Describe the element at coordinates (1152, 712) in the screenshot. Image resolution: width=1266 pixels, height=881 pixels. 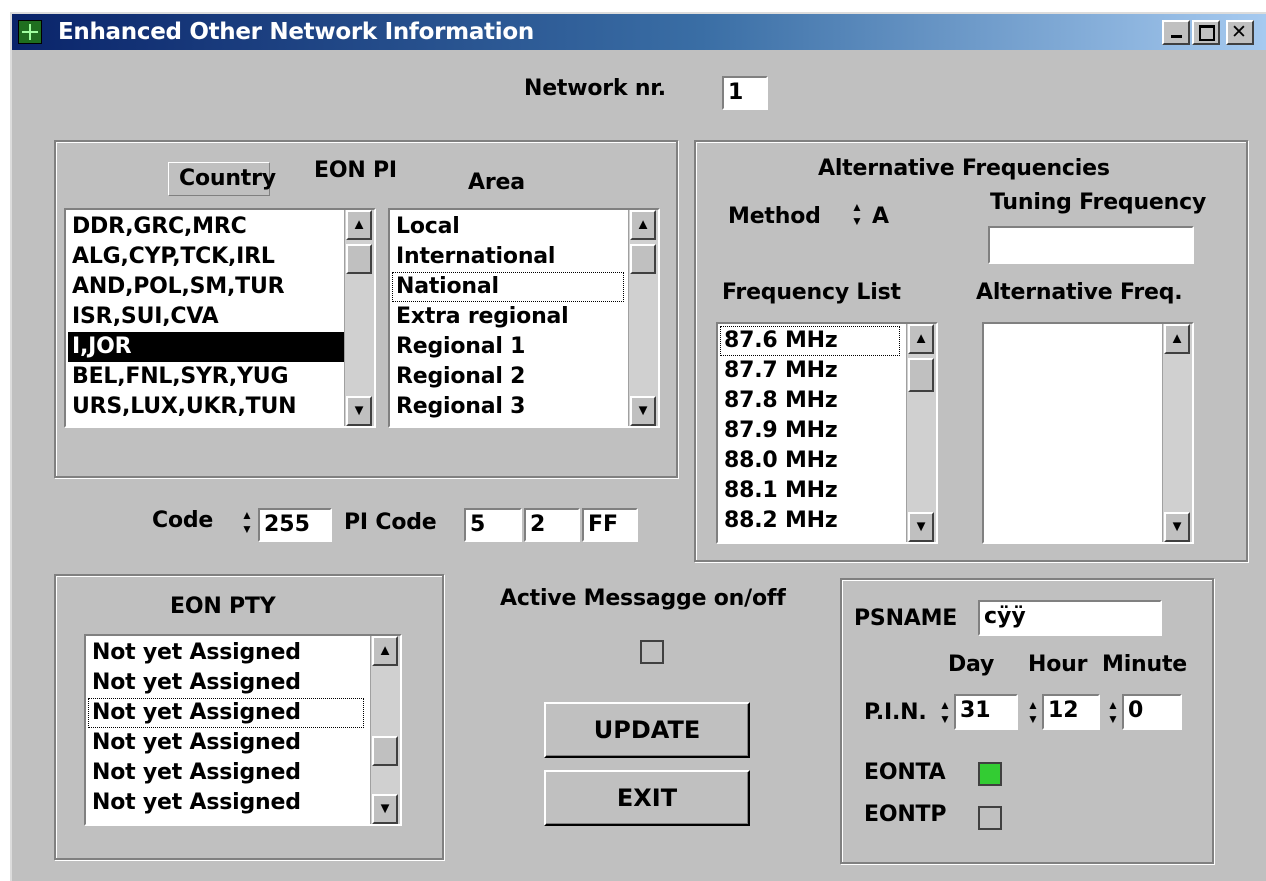
I see `minute-field: 0` at that location.